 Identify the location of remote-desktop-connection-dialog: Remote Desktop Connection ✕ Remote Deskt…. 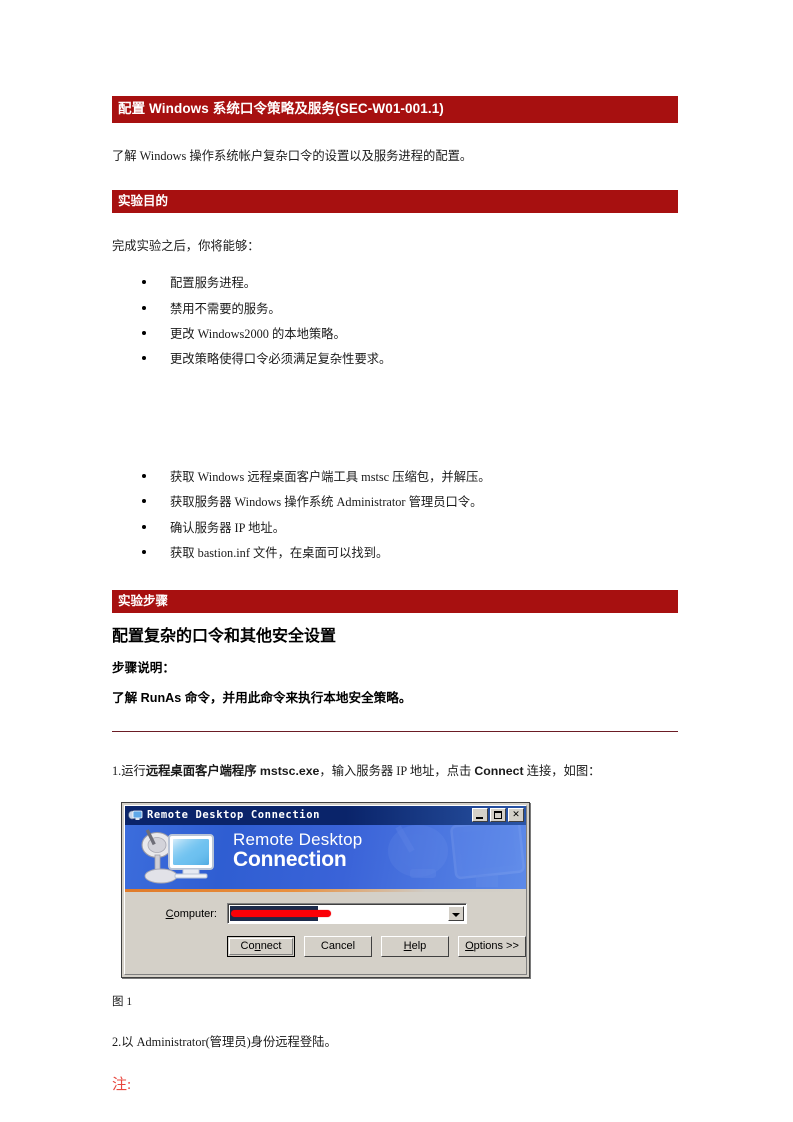
(325, 889).